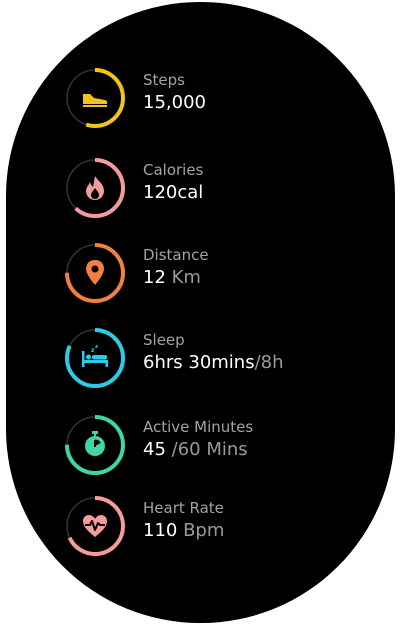 The height and width of the screenshot is (625, 403). I want to click on stat-label: Steps, so click(164, 80).